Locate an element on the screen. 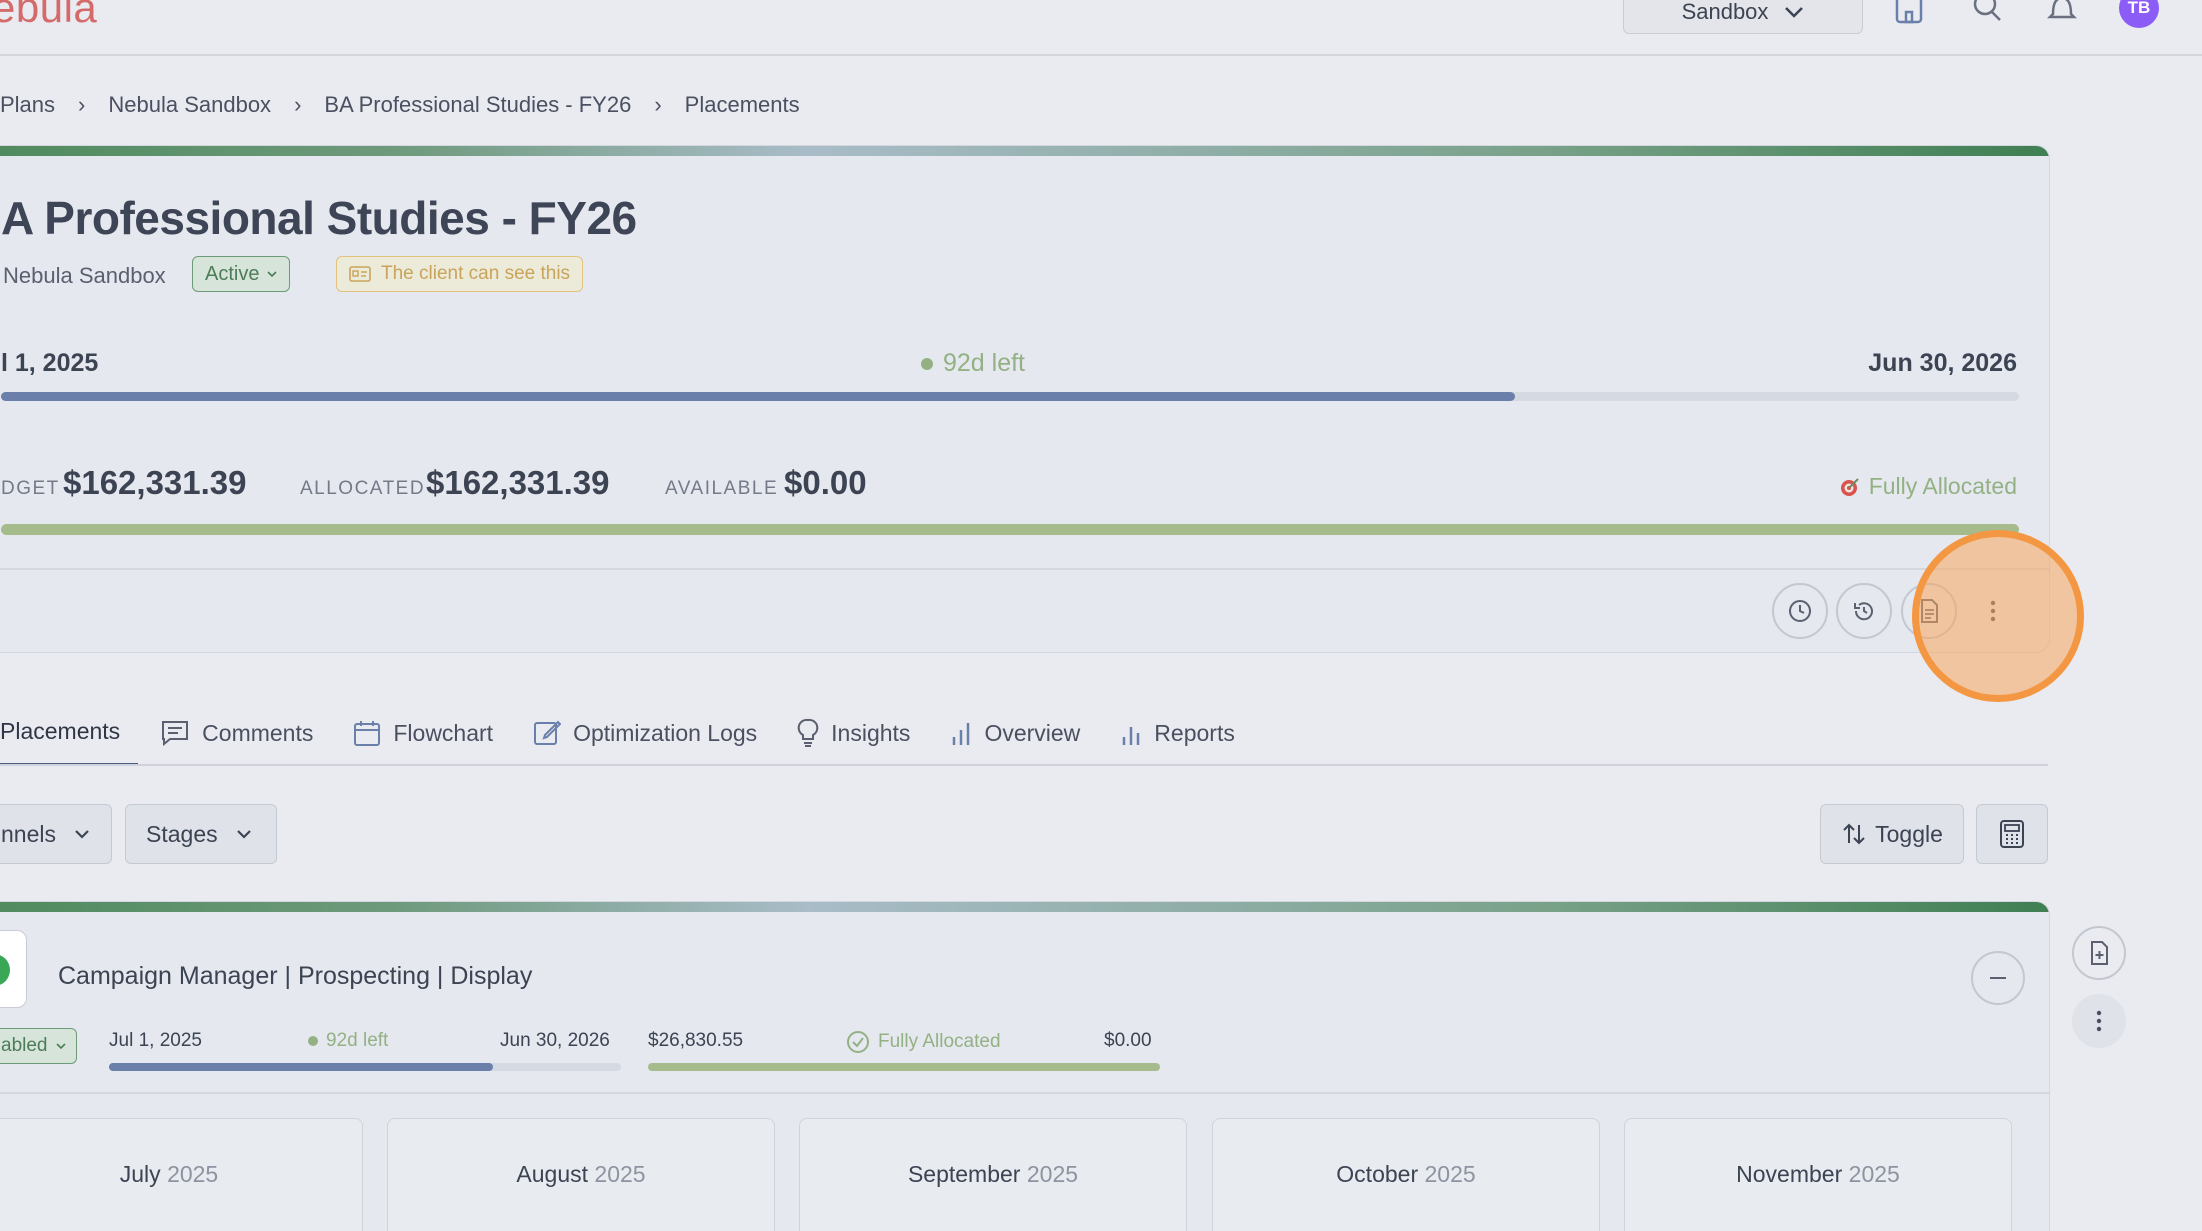 The width and height of the screenshot is (2202, 1231). clock-icon is located at coordinates (1800, 611).